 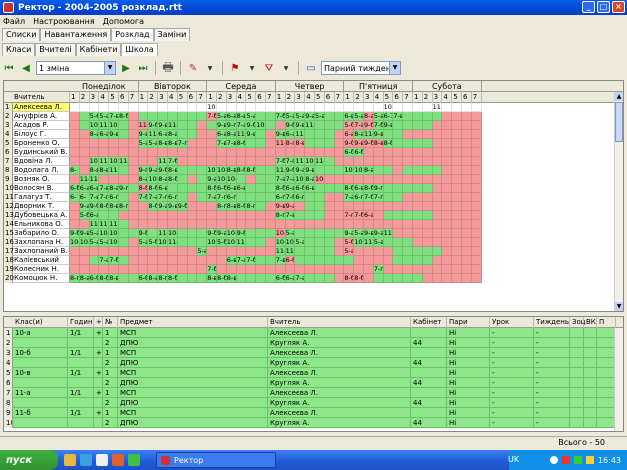 I want to click on schedule-cell: 8-в, so click(x=94, y=170).